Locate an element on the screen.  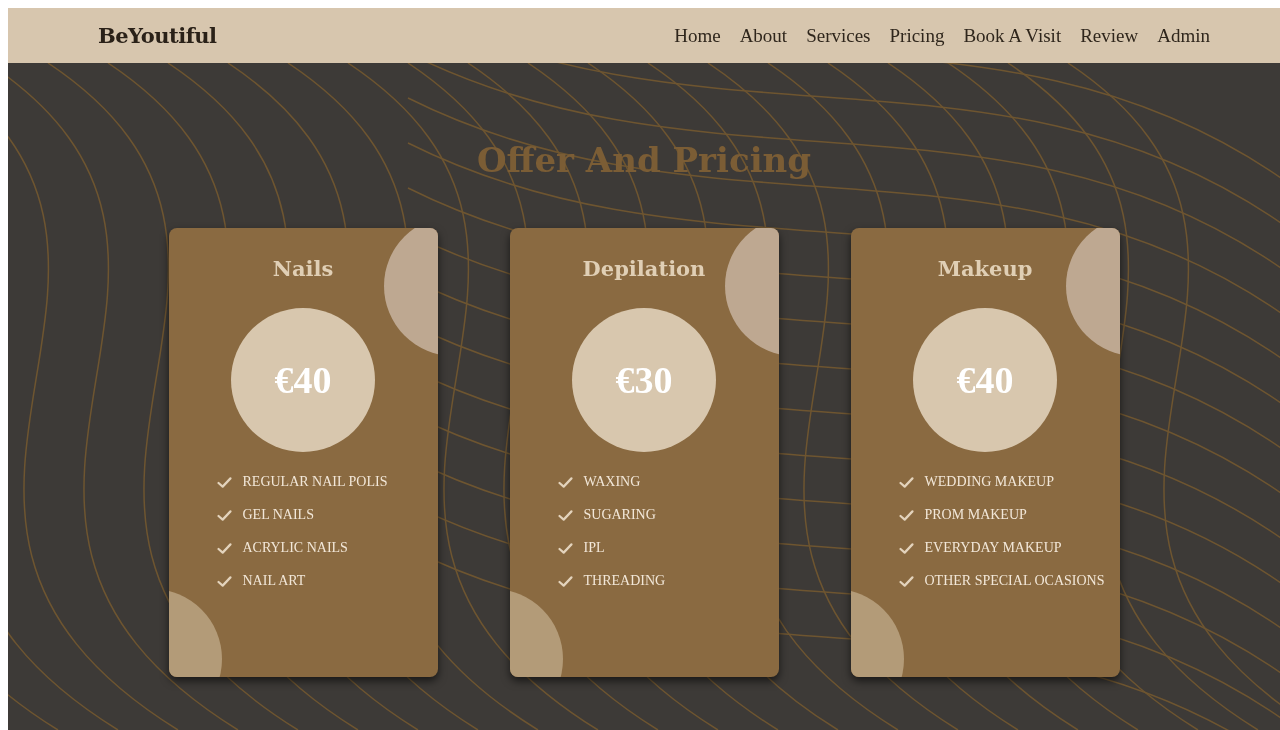
feature-text: NAIL ART is located at coordinates (274, 581).